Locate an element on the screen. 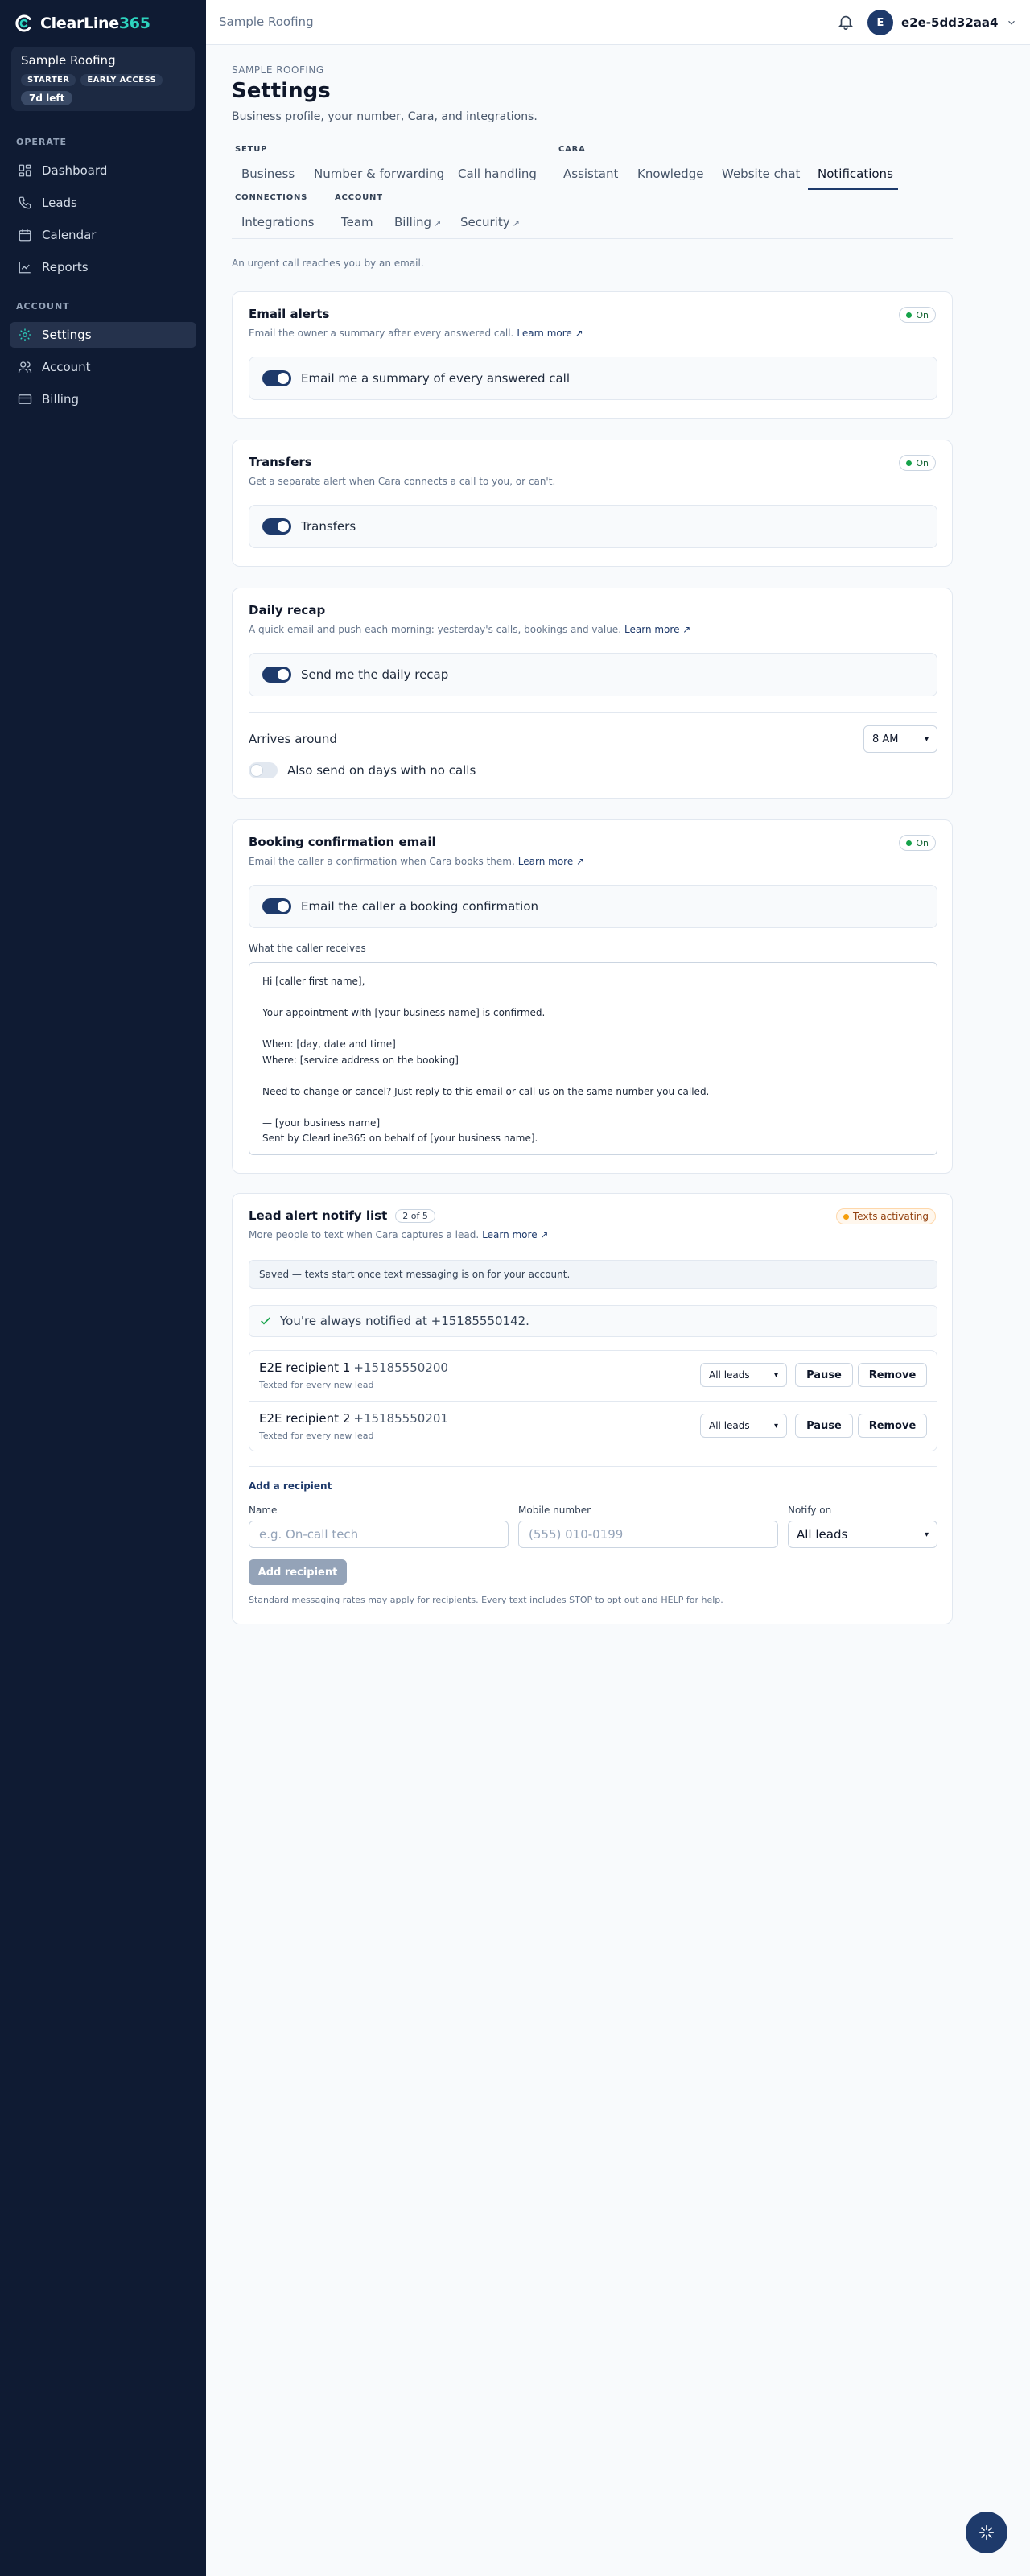 The height and width of the screenshot is (2576, 1030). tab-notifications: Notifications is located at coordinates (855, 174).